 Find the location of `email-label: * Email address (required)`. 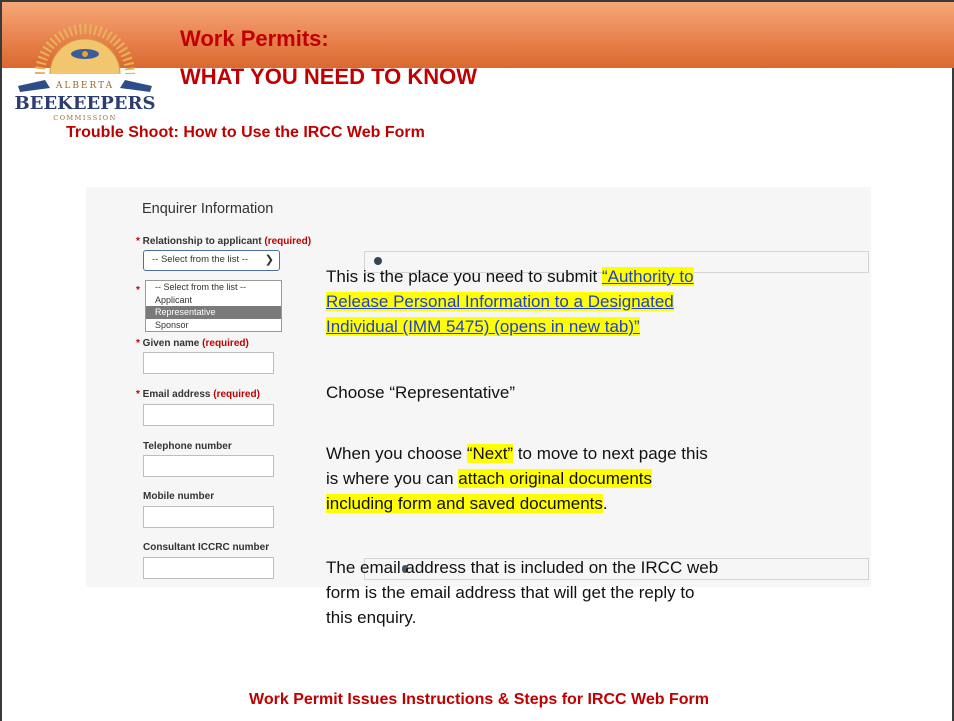

email-label: * Email address (required) is located at coordinates (198, 394).